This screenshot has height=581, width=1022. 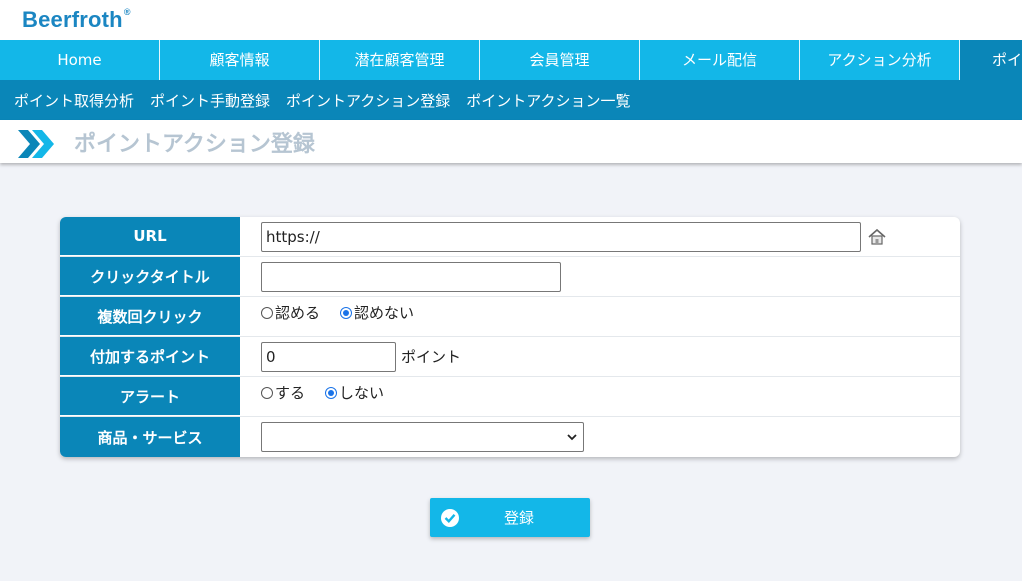 I want to click on url-label: URL, so click(x=150, y=236).